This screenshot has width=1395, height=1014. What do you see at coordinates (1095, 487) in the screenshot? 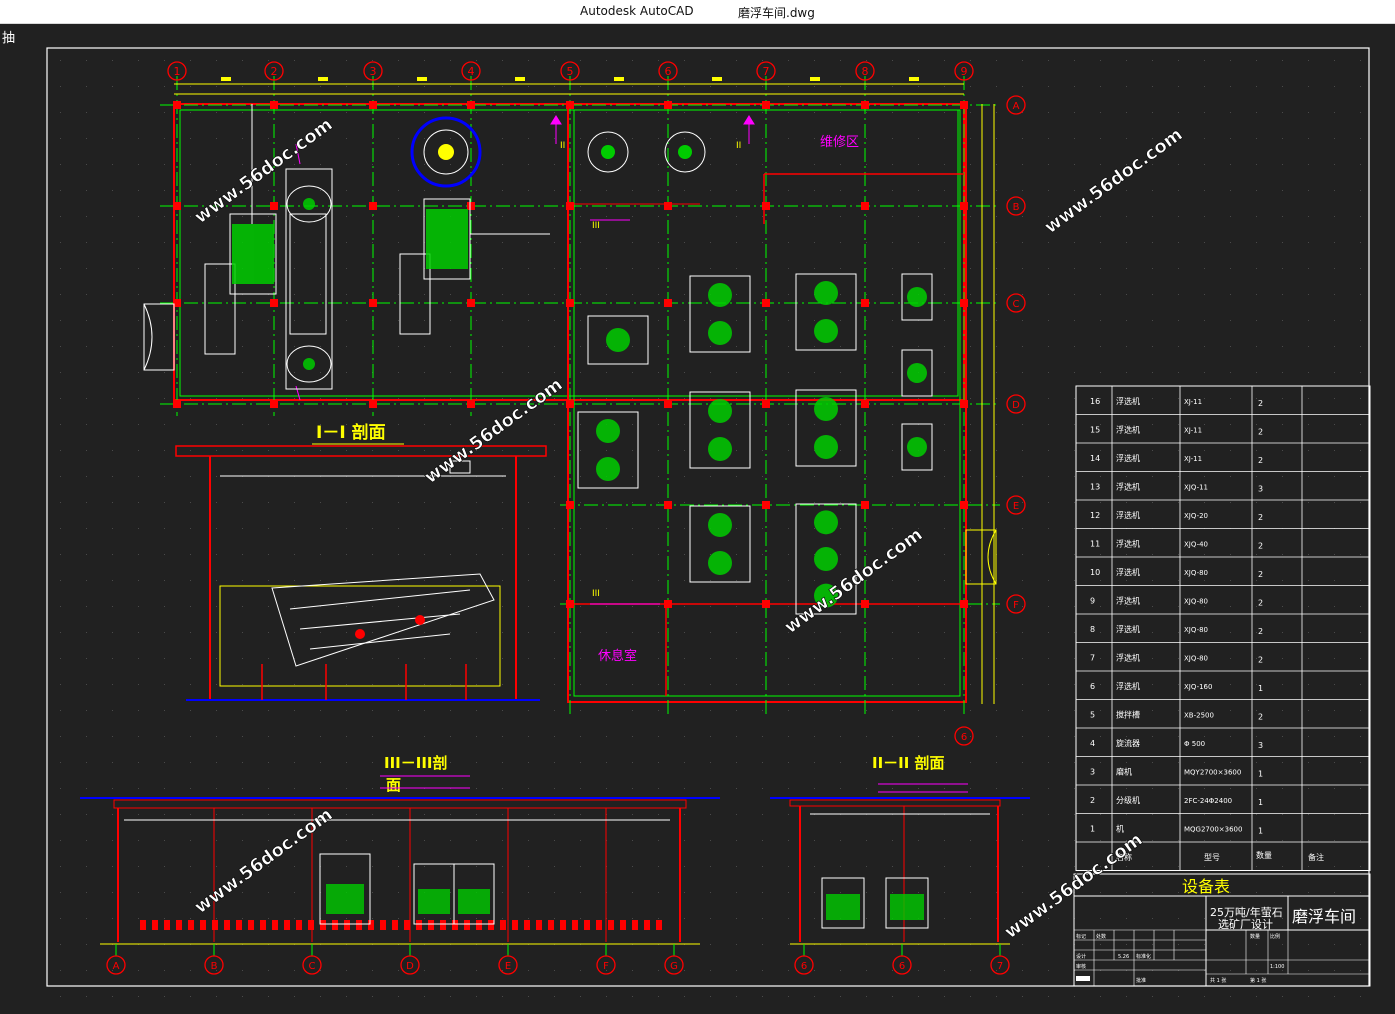
I see `svg-text: 13` at bounding box center [1095, 487].